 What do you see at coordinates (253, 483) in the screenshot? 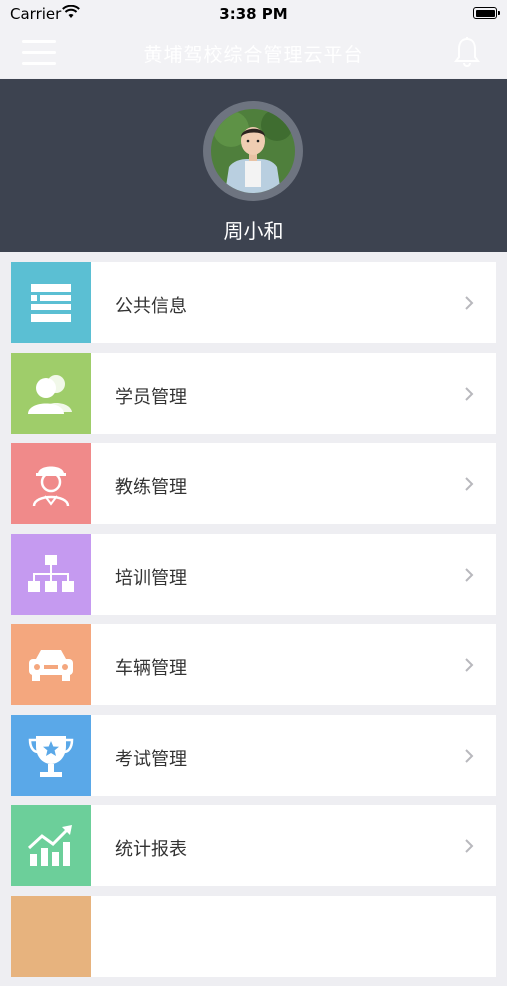
I see `menu-item-coaches: 教练管理` at bounding box center [253, 483].